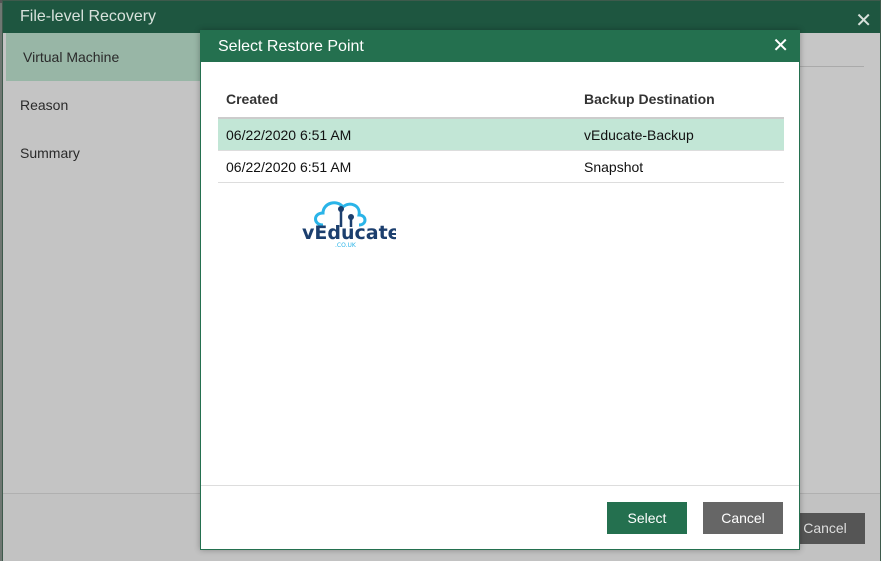 The height and width of the screenshot is (561, 881). I want to click on modal-title: Select Restore Point, so click(291, 46).